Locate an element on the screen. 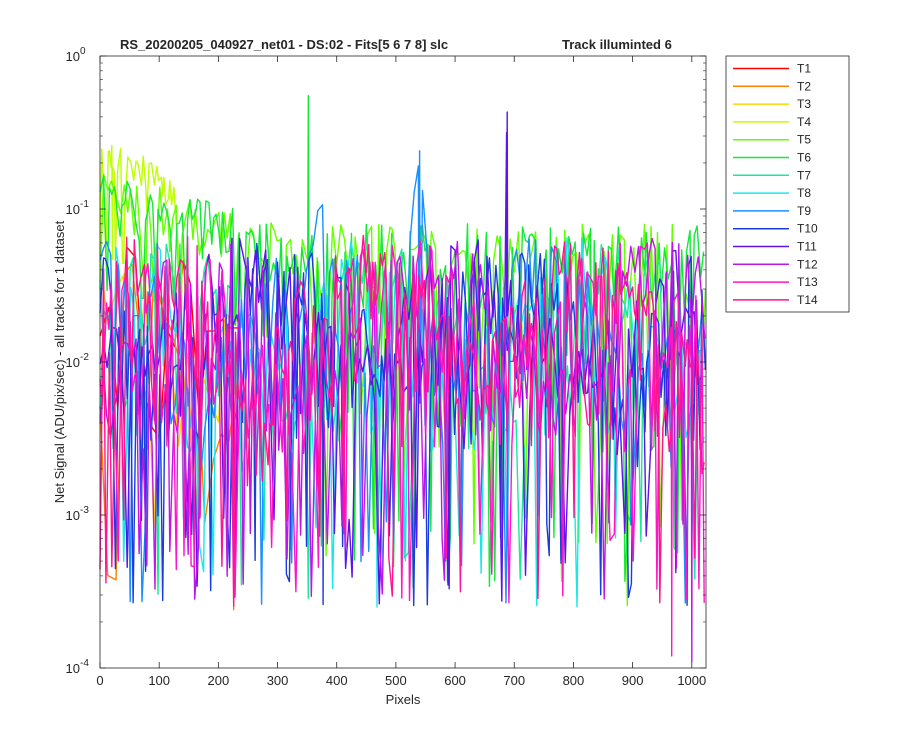 The image size is (900, 755). y-tick-exponent: -4 is located at coordinates (84, 663).